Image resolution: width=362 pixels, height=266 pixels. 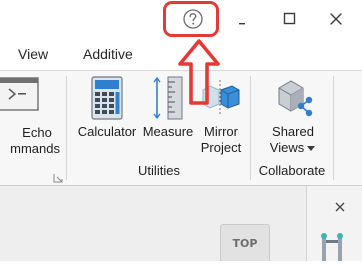 I want to click on chevron-down-icon, so click(x=311, y=148).